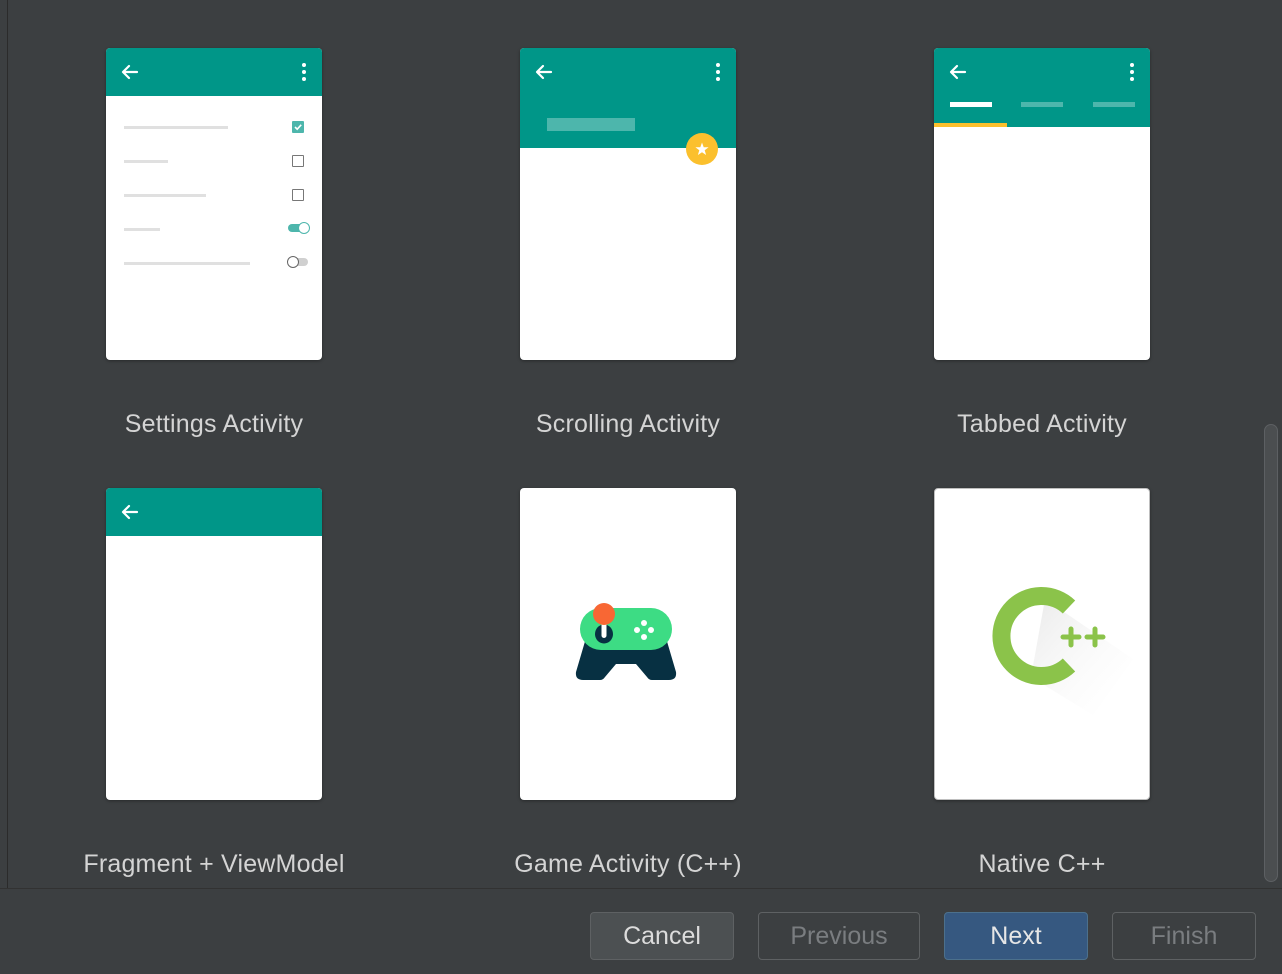  Describe the element at coordinates (971, 104) in the screenshot. I see `tab-selected` at that location.